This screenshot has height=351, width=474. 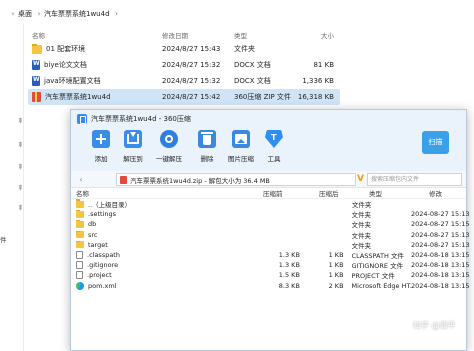 I want to click on add-label: 添加, so click(x=101, y=159).